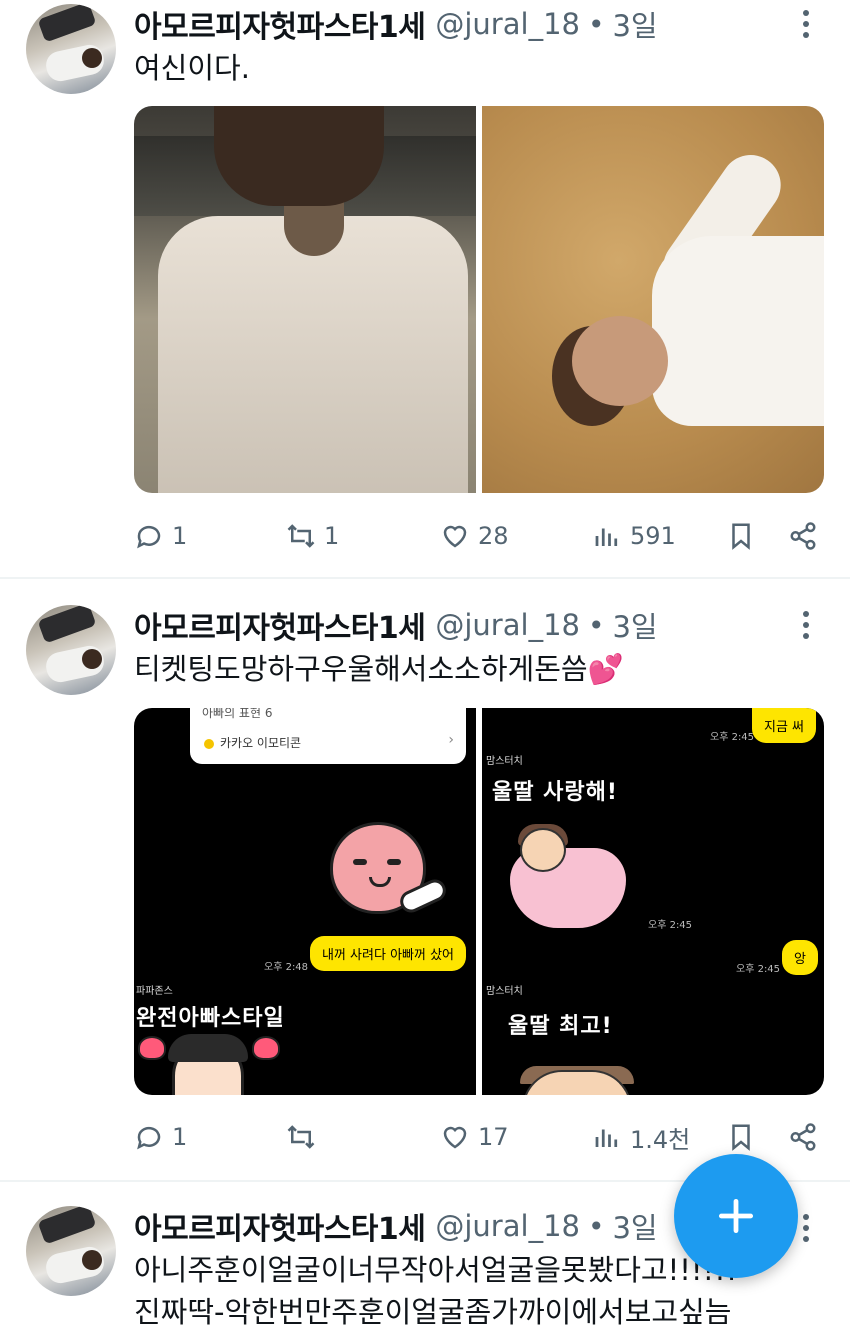 The width and height of the screenshot is (850, 1331). I want to click on notice-source: 카카오 이모티콘, so click(261, 743).